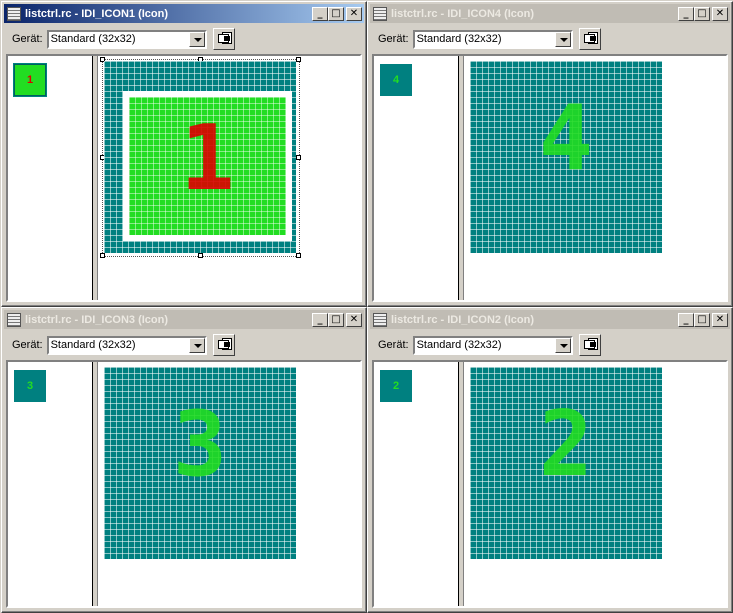  What do you see at coordinates (396, 386) in the screenshot?
I see `icon-preview: 2` at bounding box center [396, 386].